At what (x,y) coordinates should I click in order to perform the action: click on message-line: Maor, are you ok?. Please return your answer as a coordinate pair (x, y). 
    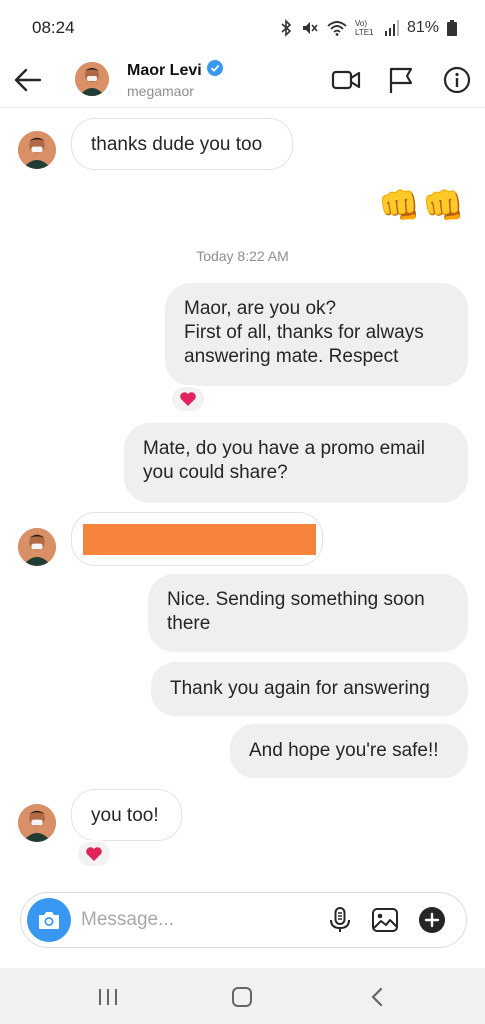
    Looking at the image, I should click on (260, 308).